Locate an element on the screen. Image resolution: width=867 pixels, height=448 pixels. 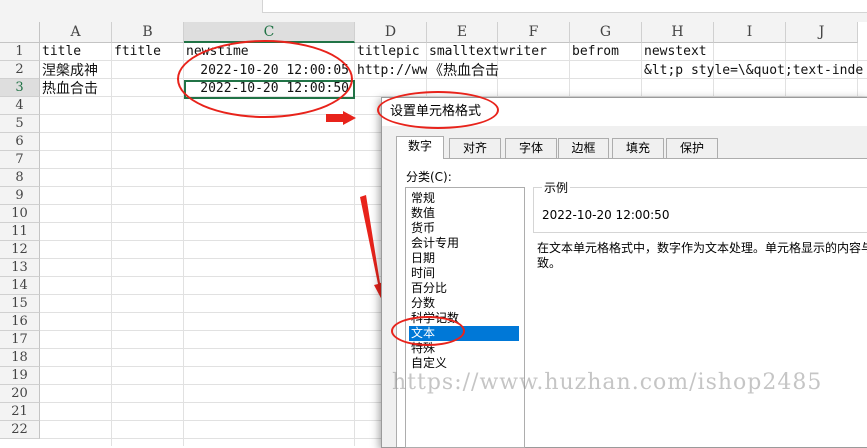
annotation-circle-newstime is located at coordinates (265, 79).